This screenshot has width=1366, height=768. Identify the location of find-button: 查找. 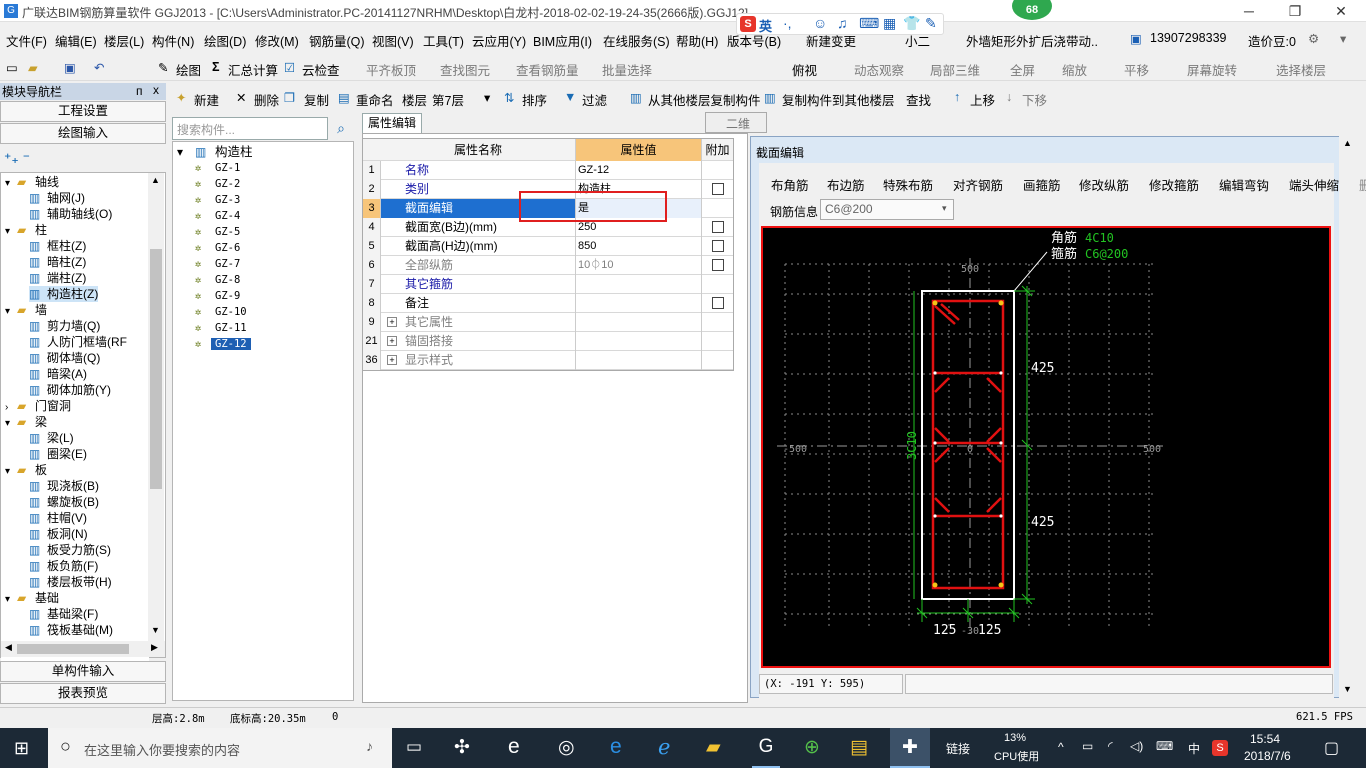
(918, 99).